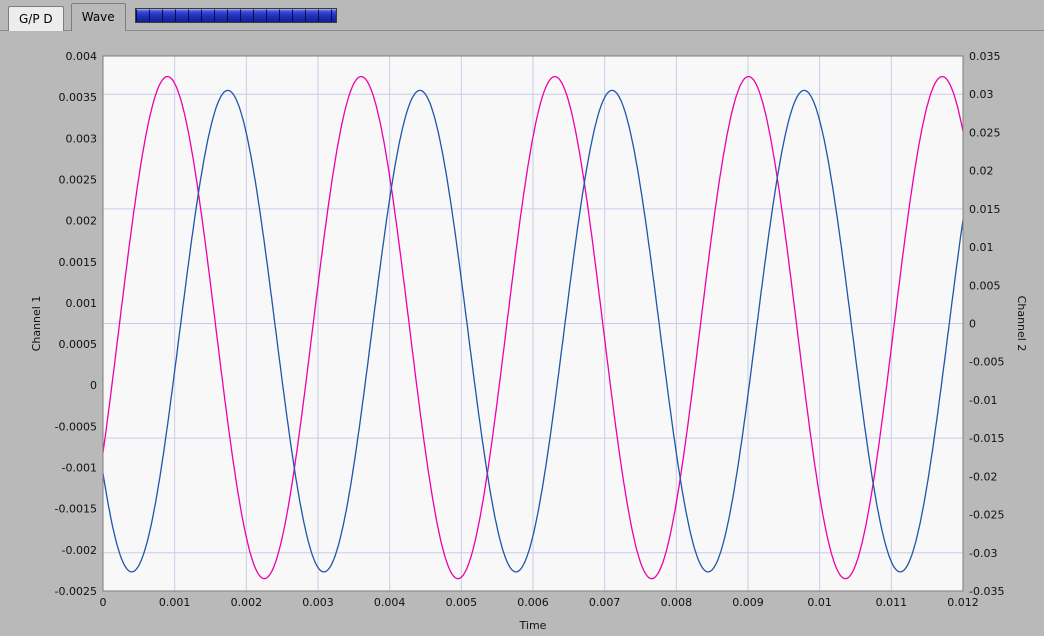 The image size is (1044, 636). What do you see at coordinates (981, 94) in the screenshot?
I see `y-right-tick-label: 0.03` at bounding box center [981, 94].